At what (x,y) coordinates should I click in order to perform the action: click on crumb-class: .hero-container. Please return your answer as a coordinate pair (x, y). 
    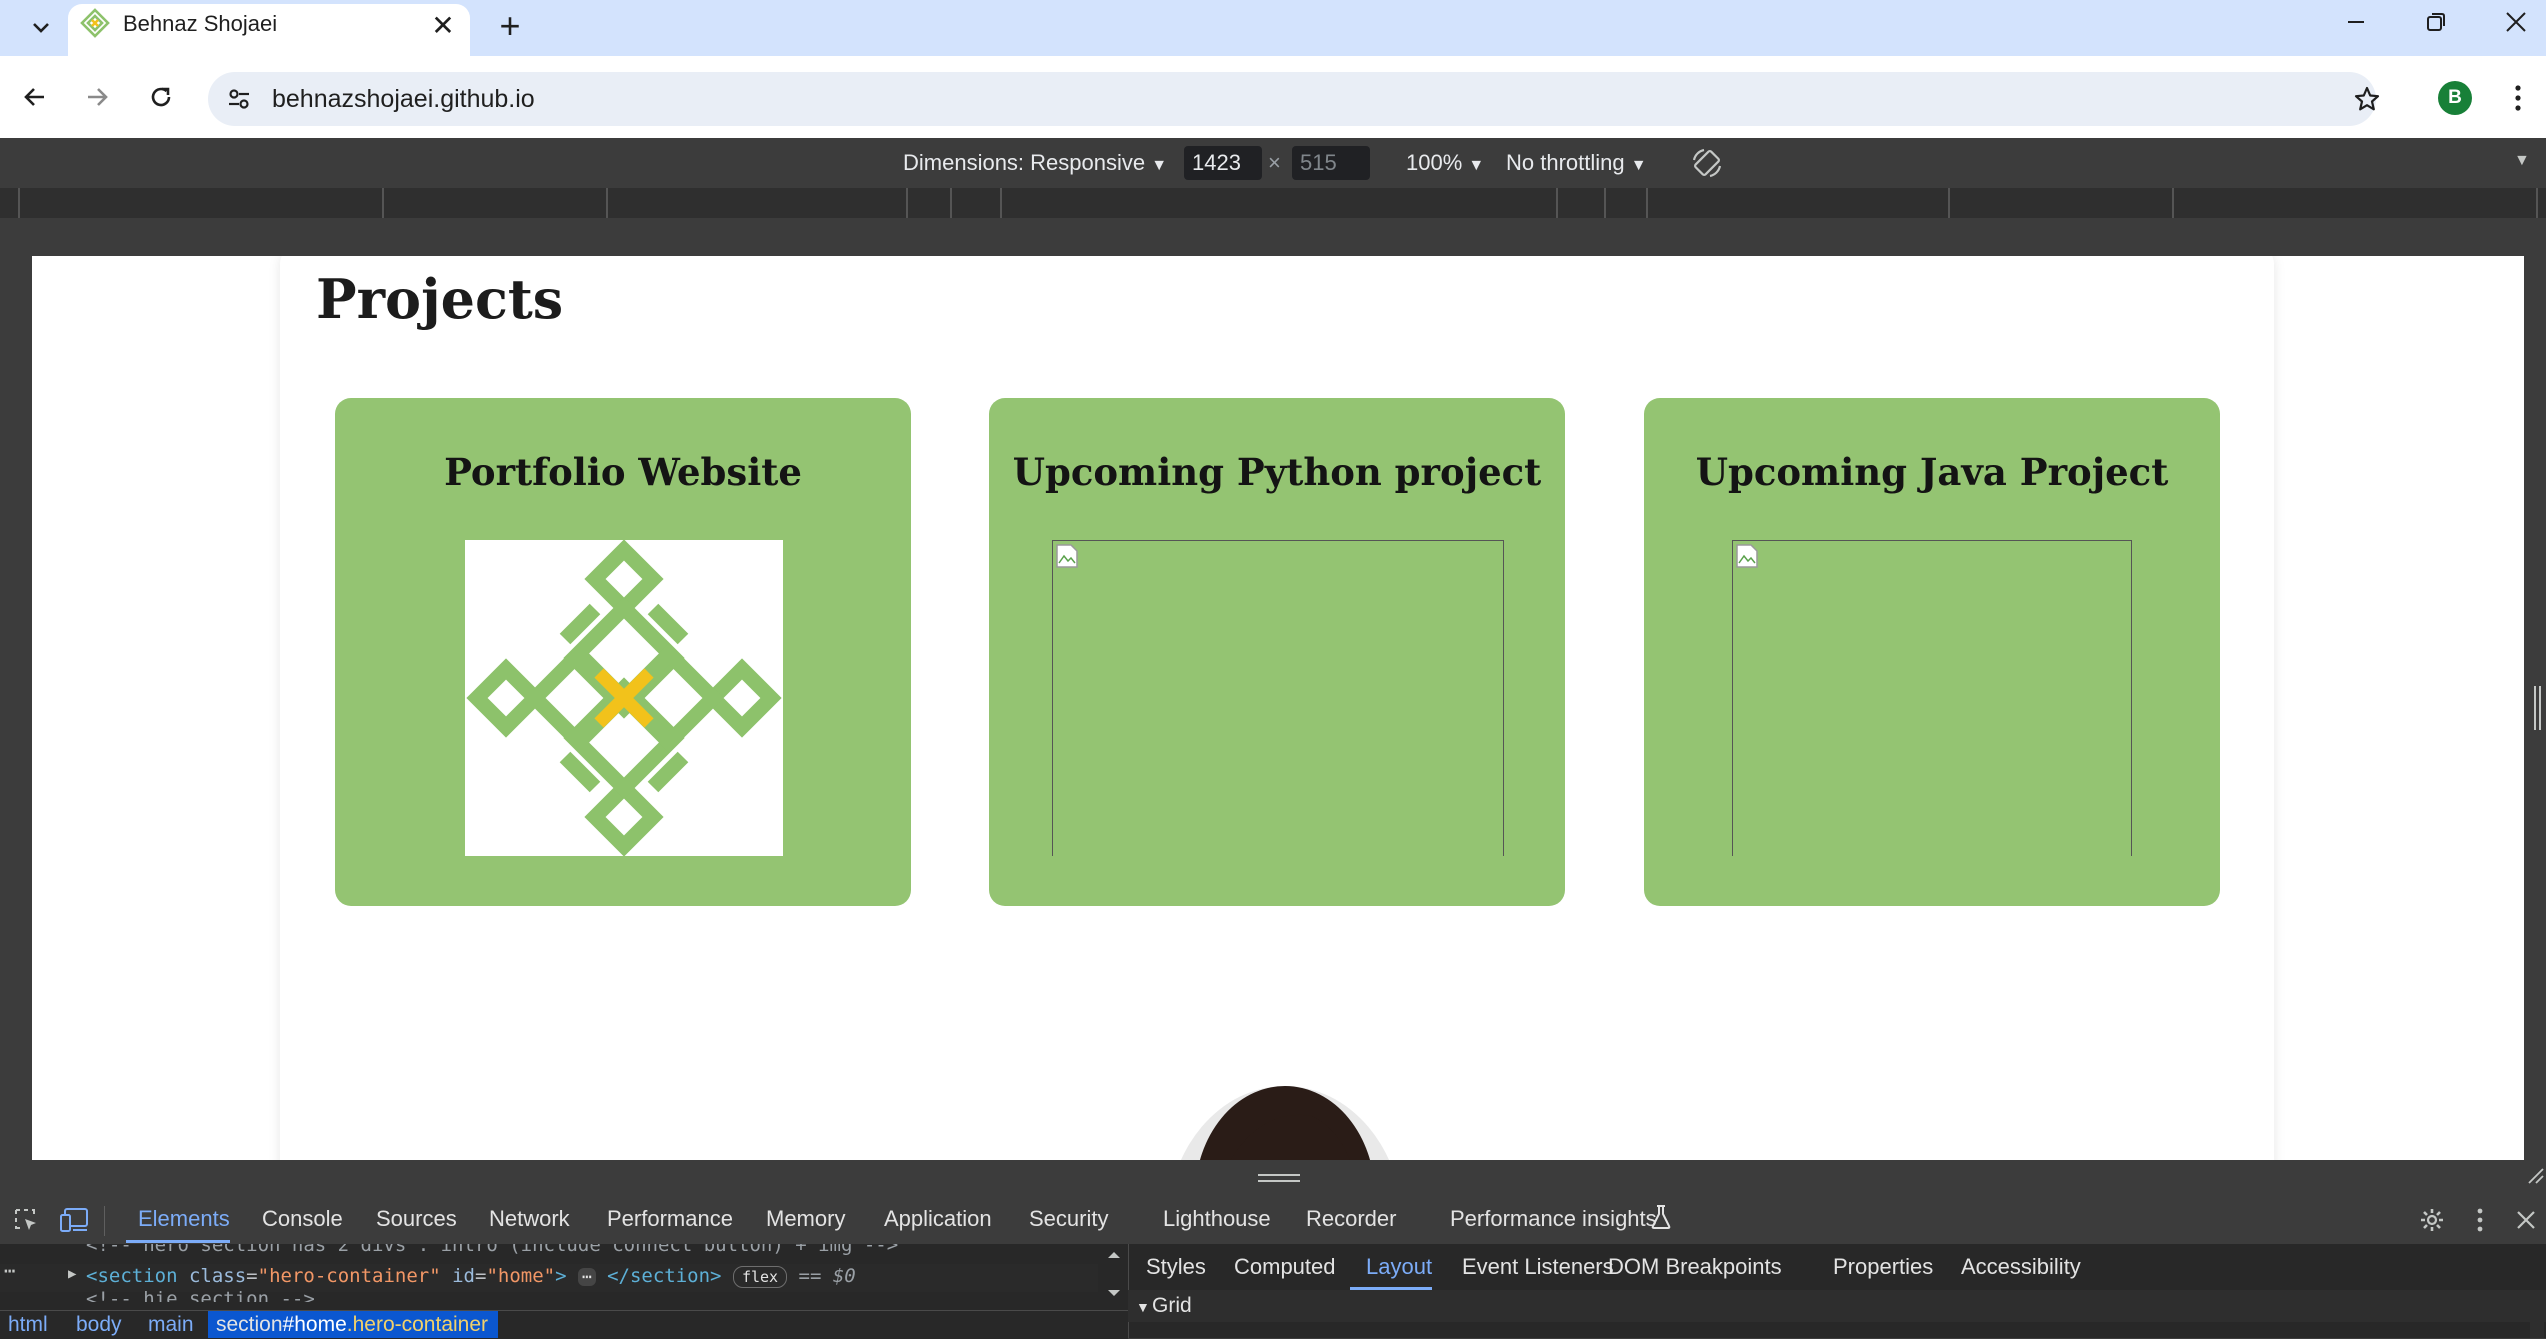
    Looking at the image, I should click on (417, 1324).